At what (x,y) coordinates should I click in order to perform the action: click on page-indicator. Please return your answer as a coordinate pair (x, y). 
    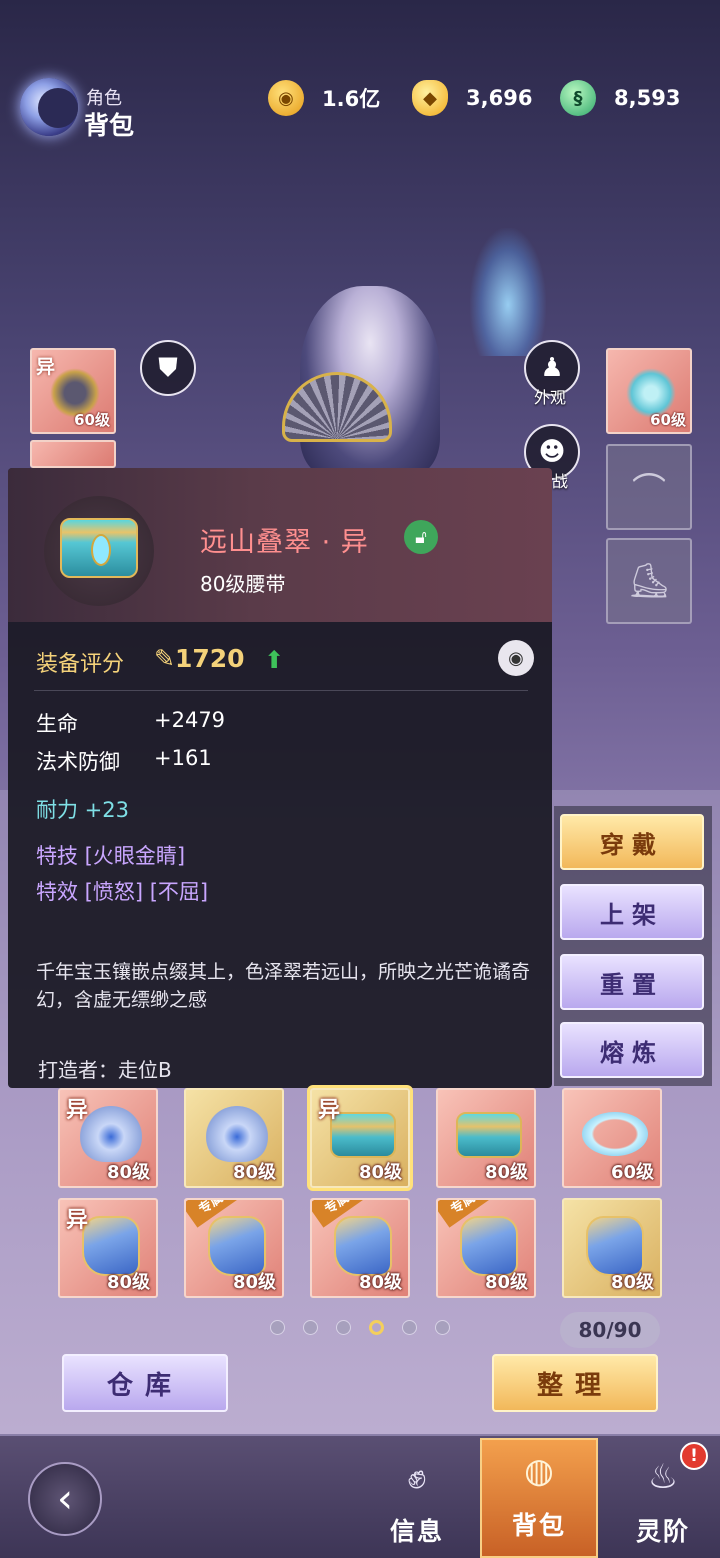
    Looking at the image, I should click on (360, 1327).